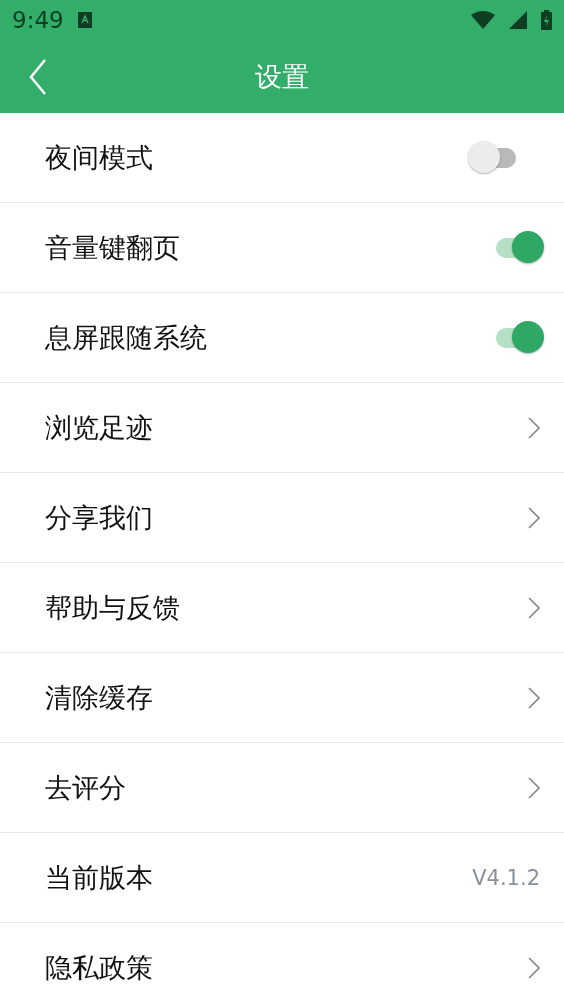  Describe the element at coordinates (99, 517) in the screenshot. I see `row-label: 分享我们` at that location.